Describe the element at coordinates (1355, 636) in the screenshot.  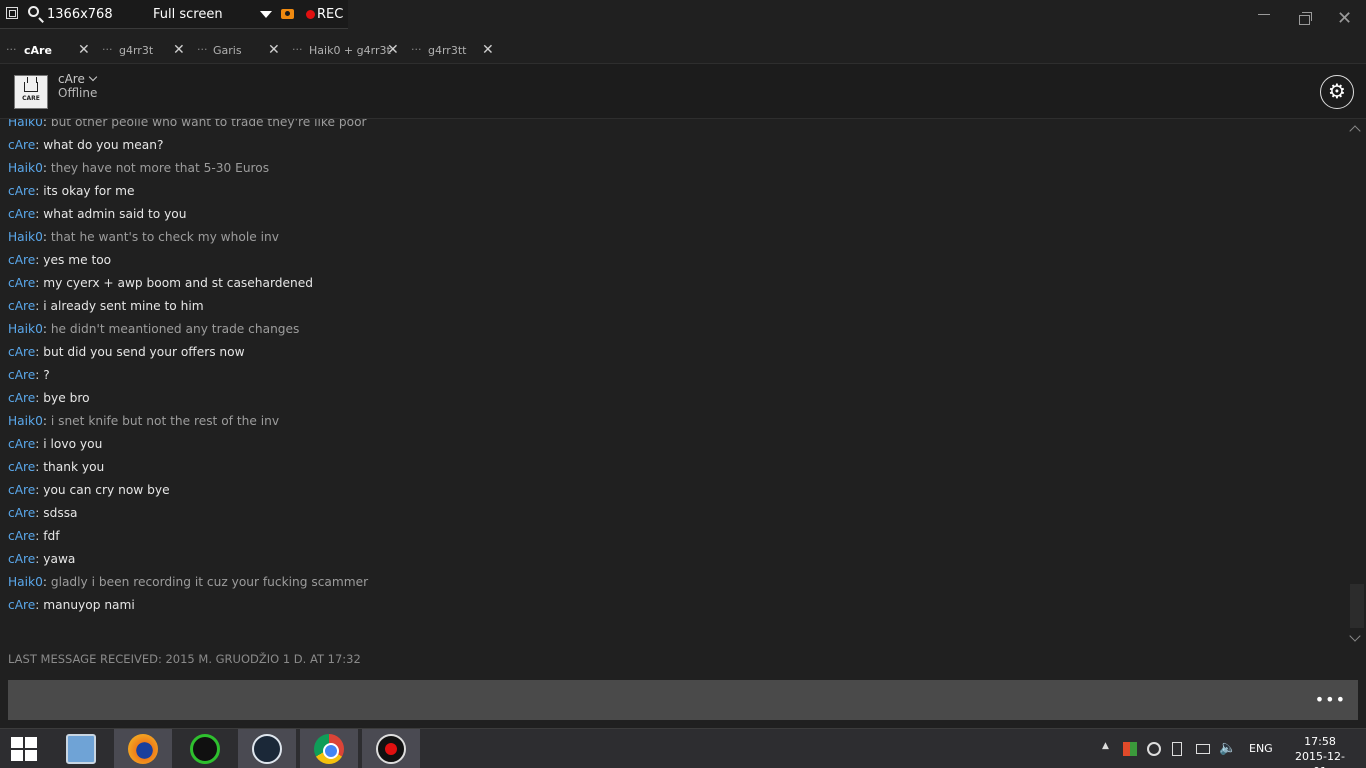
I see `scroll-down-icon` at that location.